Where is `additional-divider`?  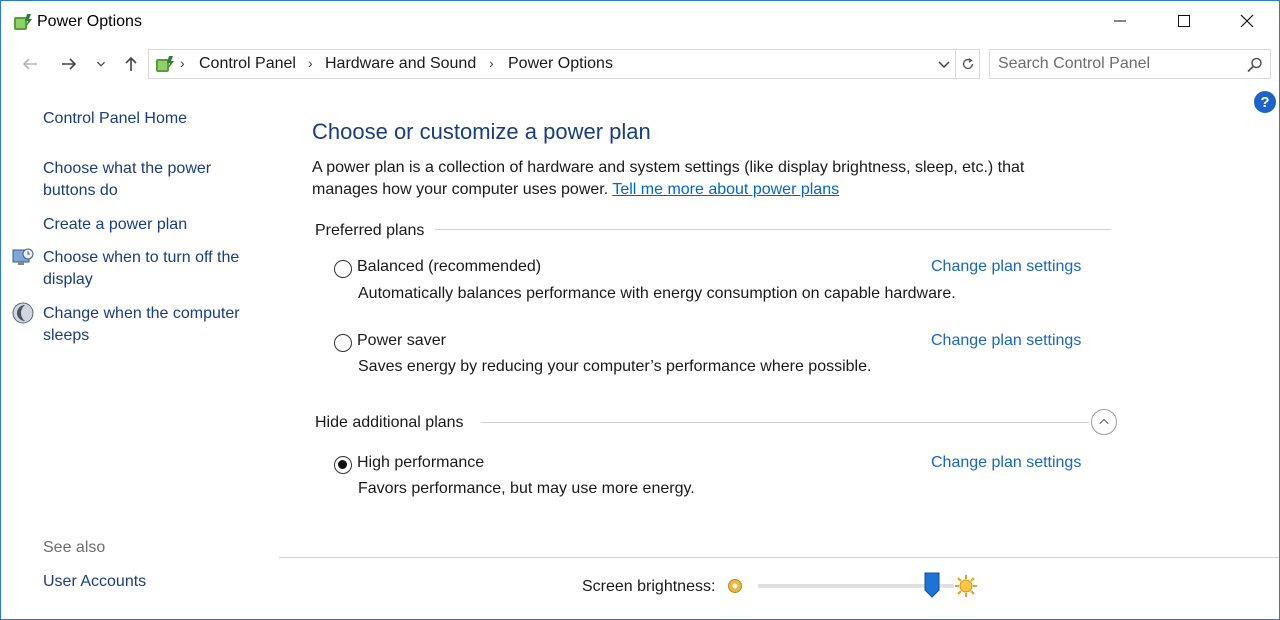
additional-divider is located at coordinates (785, 422).